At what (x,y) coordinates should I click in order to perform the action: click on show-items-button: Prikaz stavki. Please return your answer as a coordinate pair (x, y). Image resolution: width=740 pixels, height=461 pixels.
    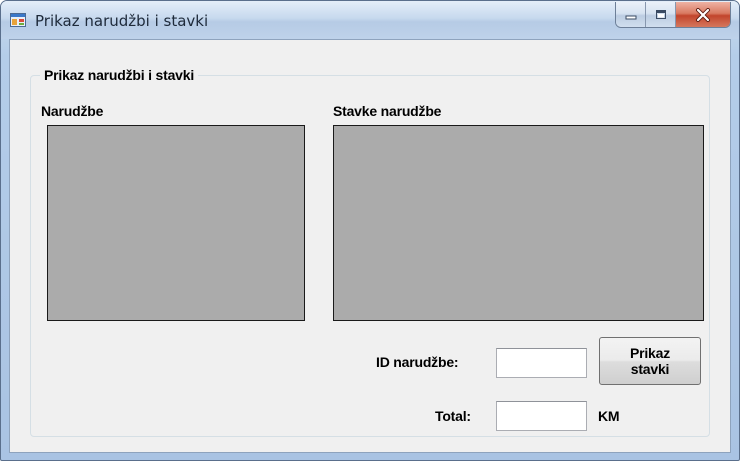
    Looking at the image, I should click on (650, 361).